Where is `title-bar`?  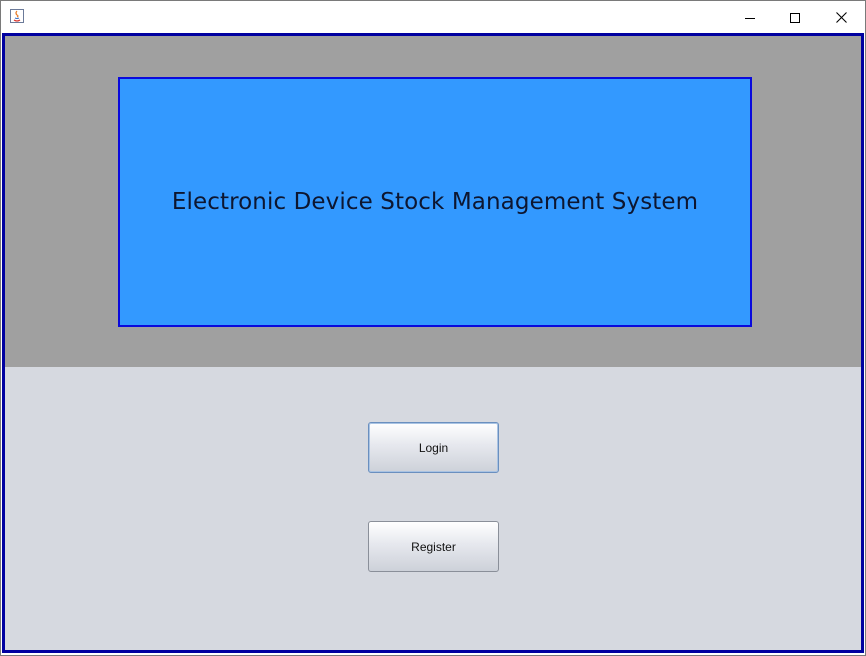
title-bar is located at coordinates (433, 17).